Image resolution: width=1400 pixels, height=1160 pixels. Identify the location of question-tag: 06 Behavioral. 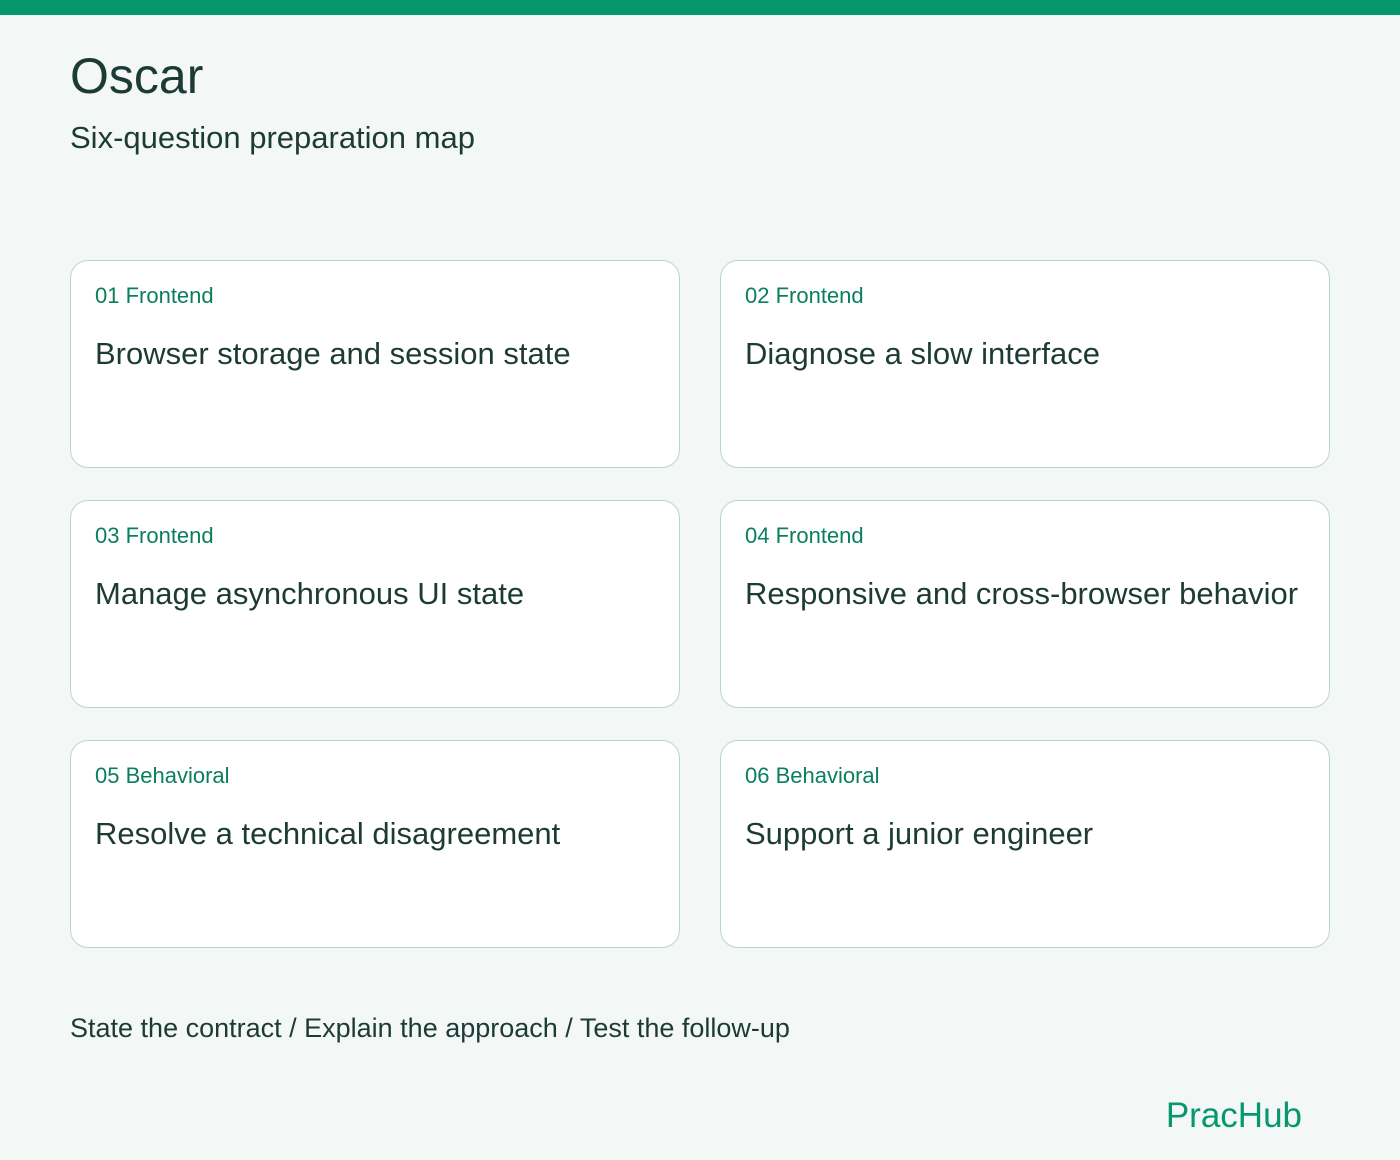
(812, 775).